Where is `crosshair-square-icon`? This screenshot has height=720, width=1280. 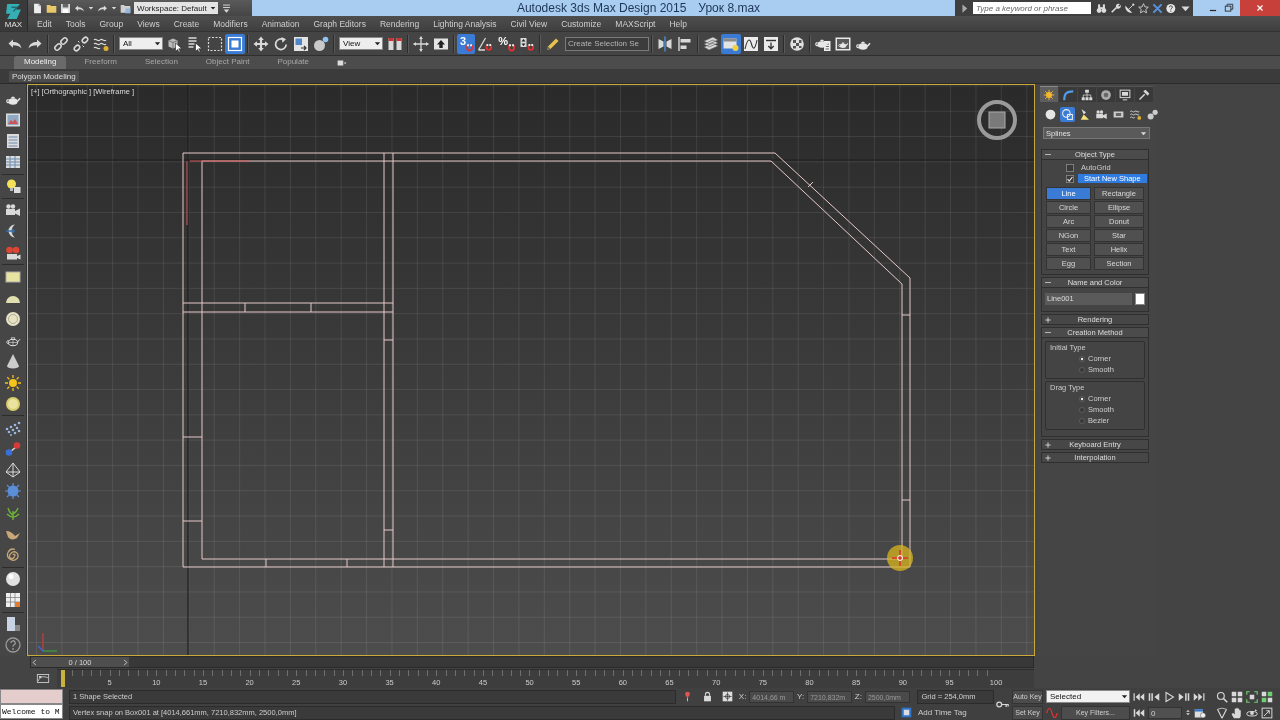 crosshair-square-icon is located at coordinates (727, 696).